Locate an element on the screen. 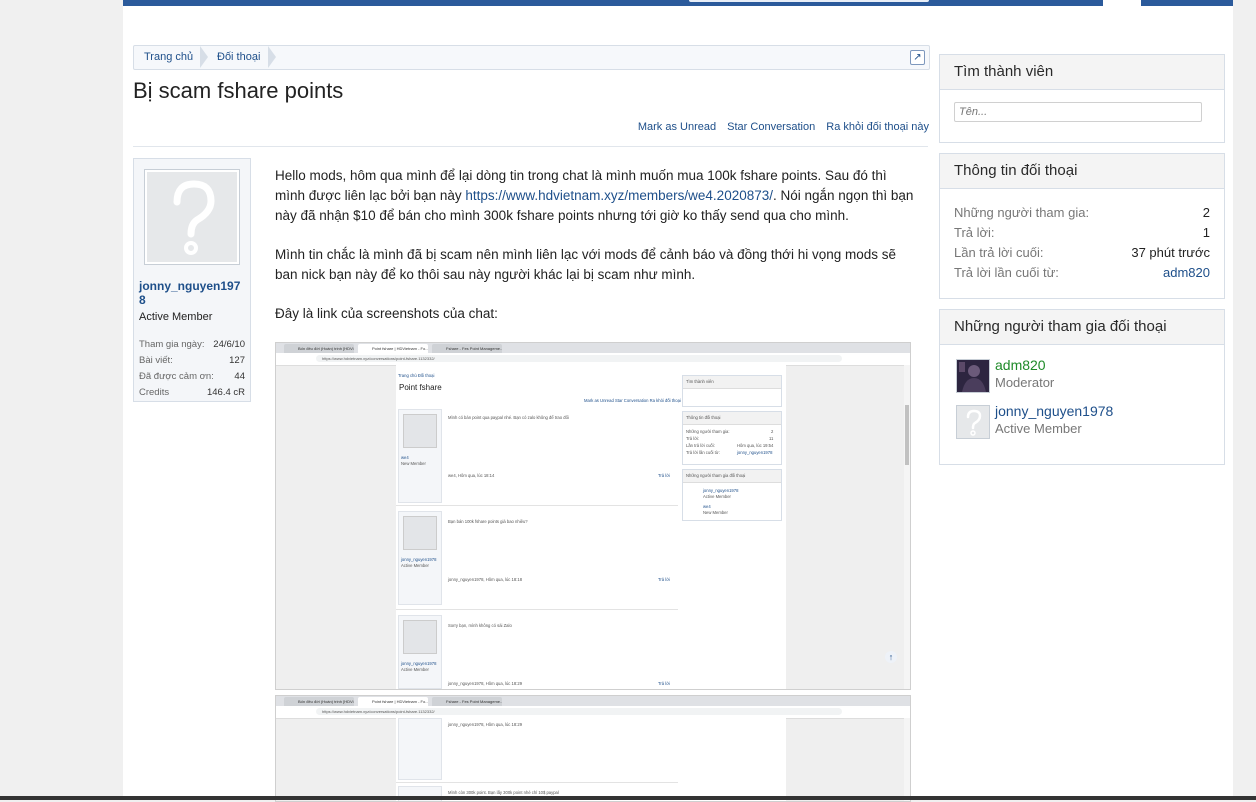 Image resolution: width=1256 pixels, height=802 pixels. mini-participant-title: Active Member is located at coordinates (717, 496).